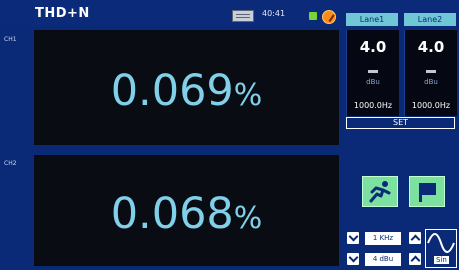  I want to click on level-up-button, so click(415, 259).